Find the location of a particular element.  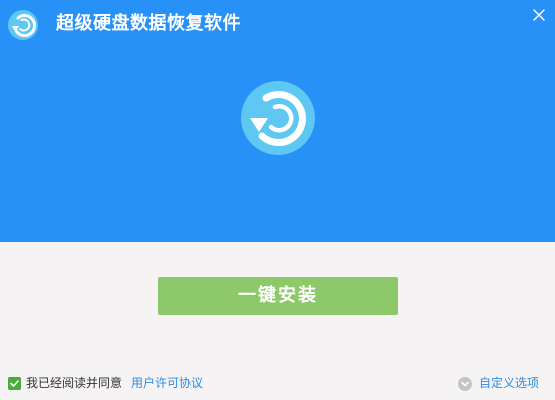

license-agreement-link: 用户许可协议 is located at coordinates (167, 383).